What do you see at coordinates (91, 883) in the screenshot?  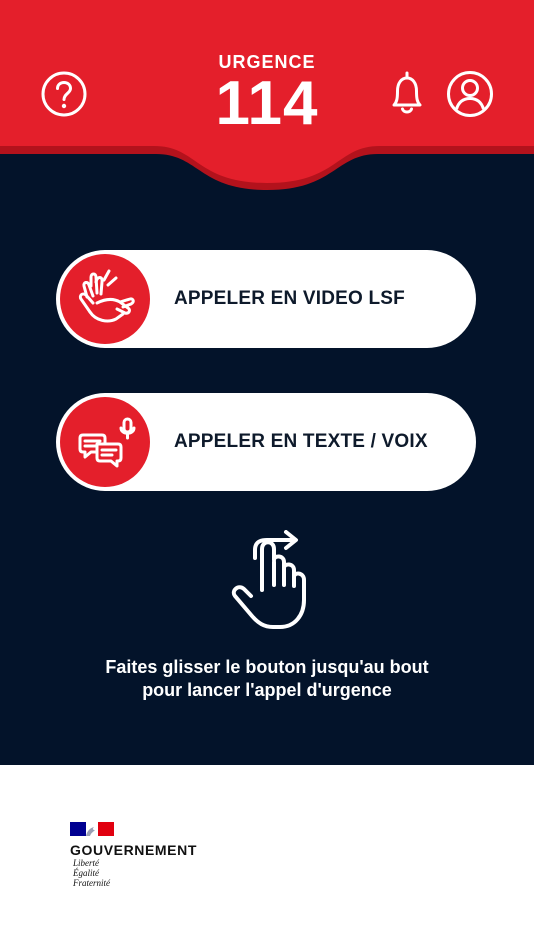 I see `motto-fraternite: Fraternité` at bounding box center [91, 883].